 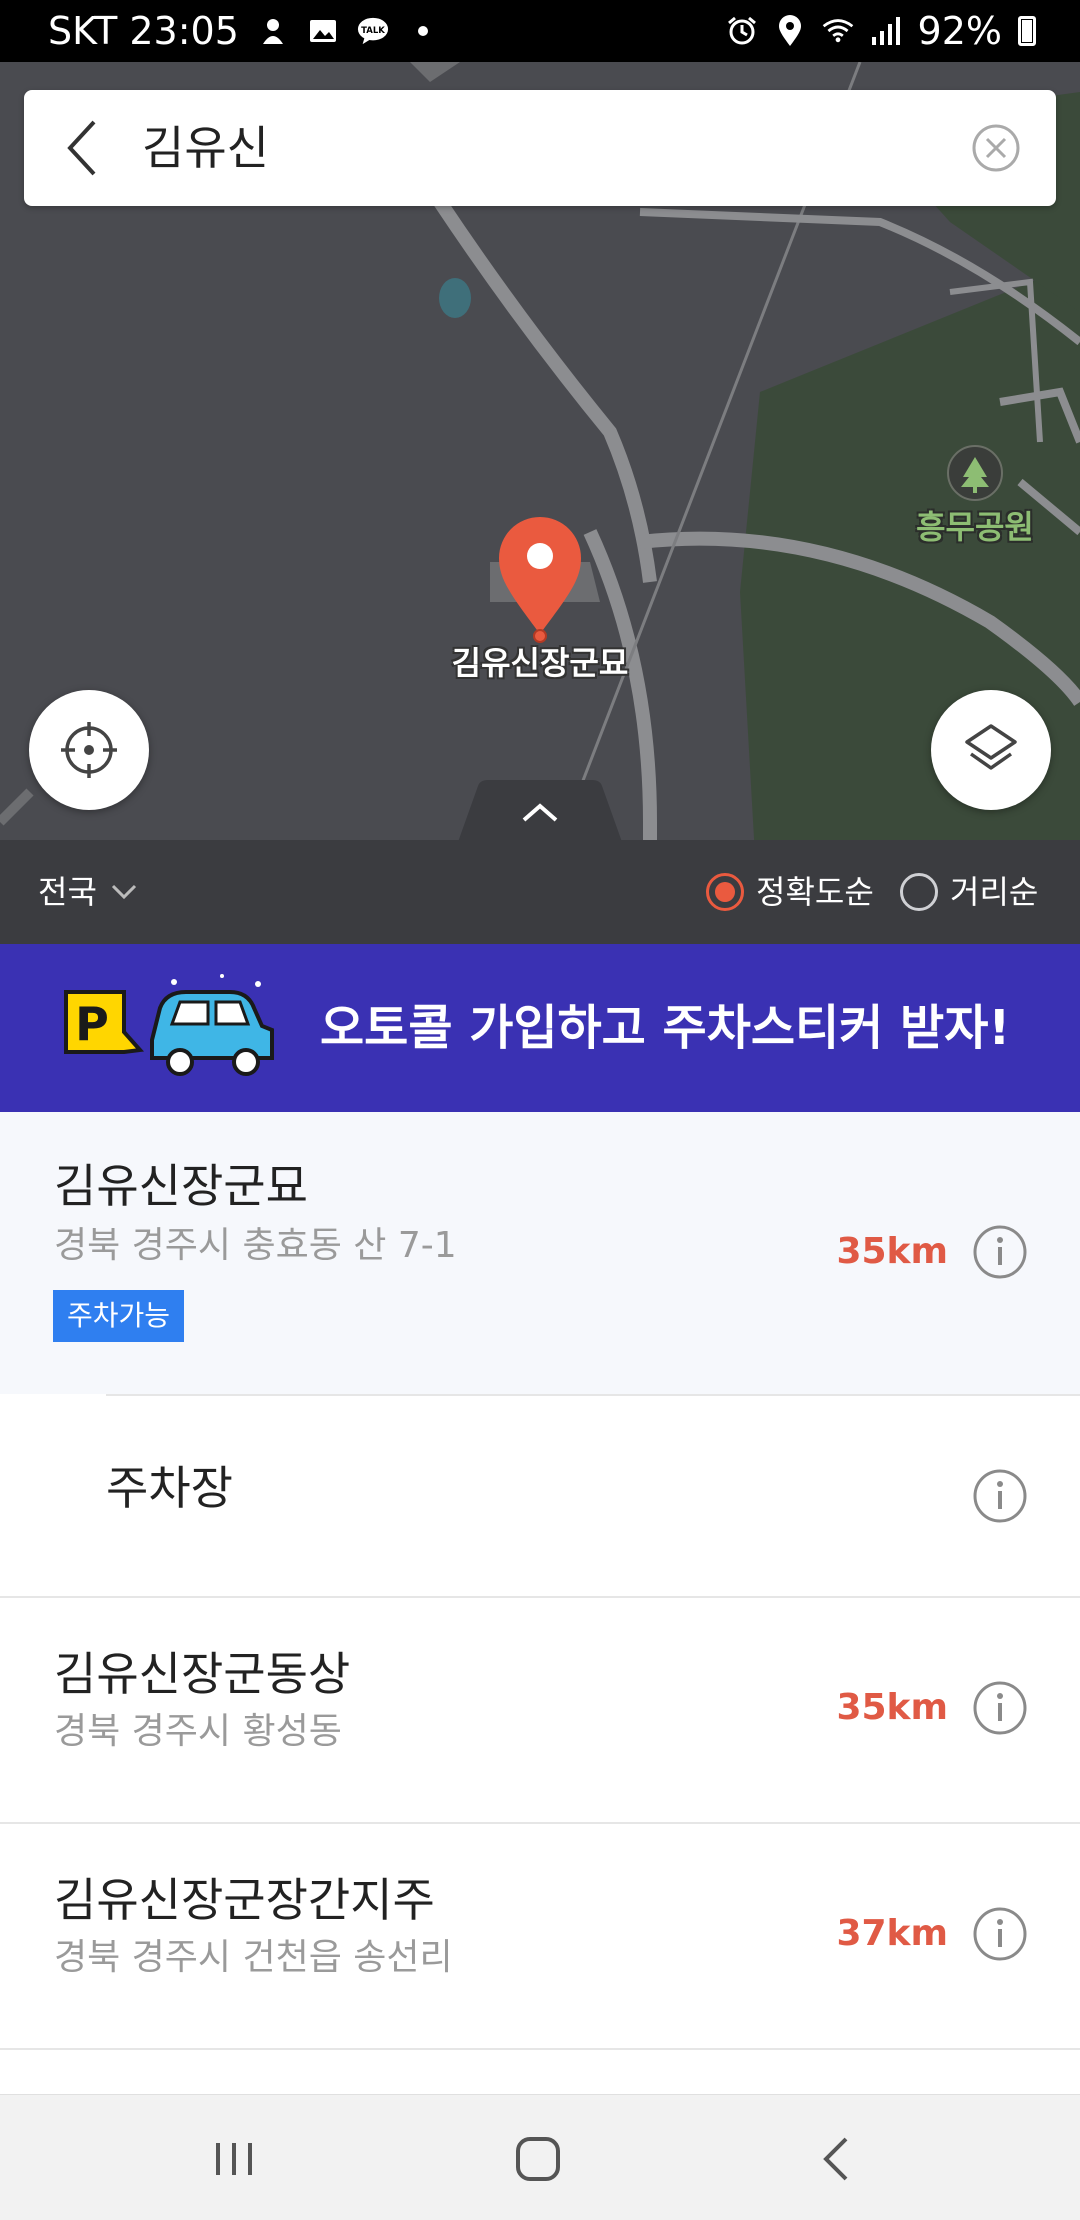 What do you see at coordinates (255, 1245) in the screenshot?
I see `place-address: 경북 경주시 충효동 산 7-1` at bounding box center [255, 1245].